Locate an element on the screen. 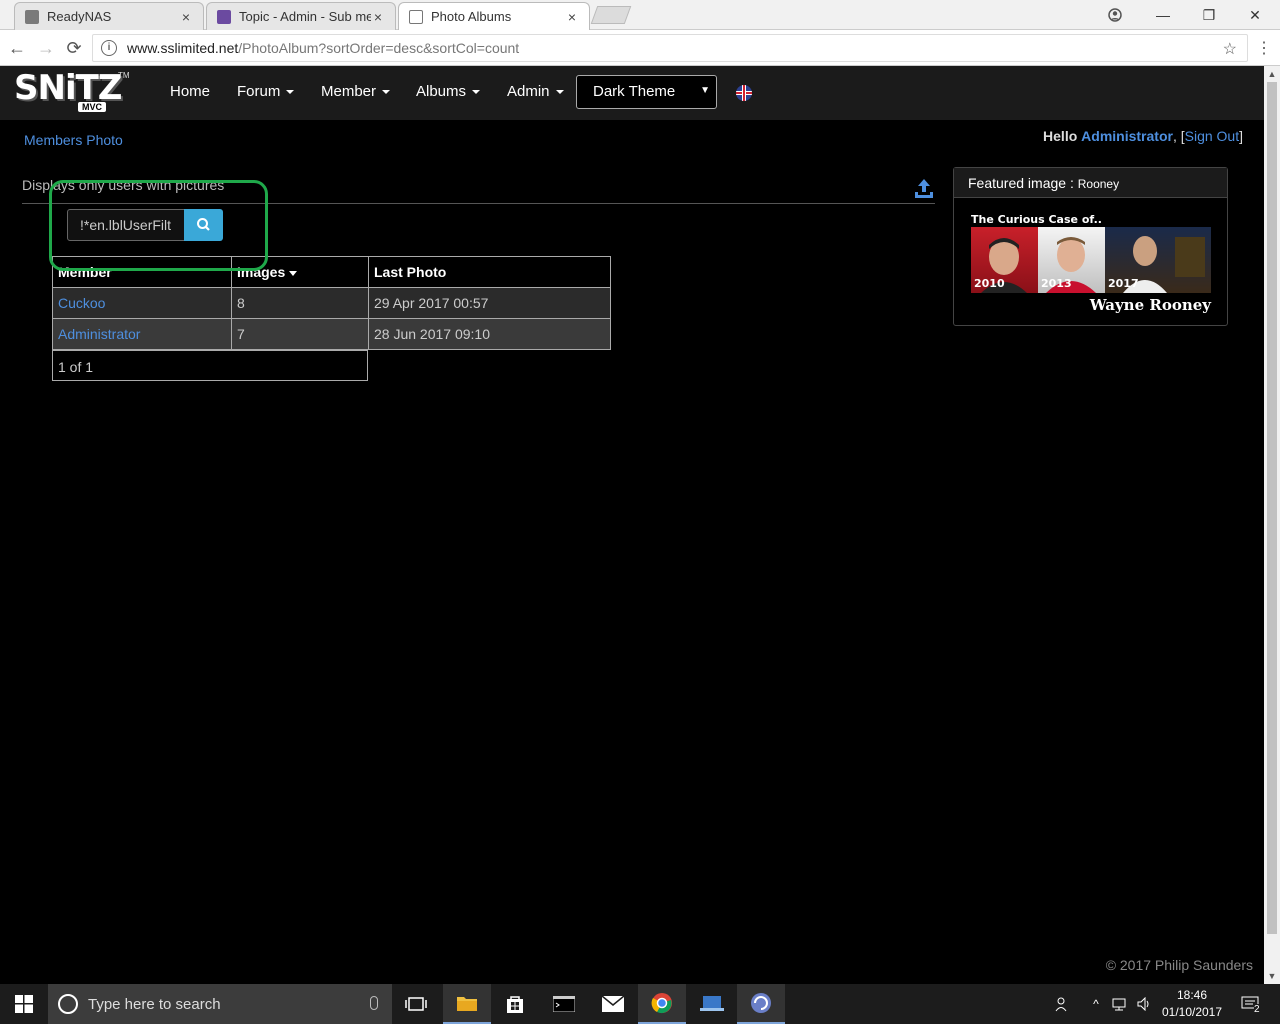  images-count: 8 is located at coordinates (300, 303).